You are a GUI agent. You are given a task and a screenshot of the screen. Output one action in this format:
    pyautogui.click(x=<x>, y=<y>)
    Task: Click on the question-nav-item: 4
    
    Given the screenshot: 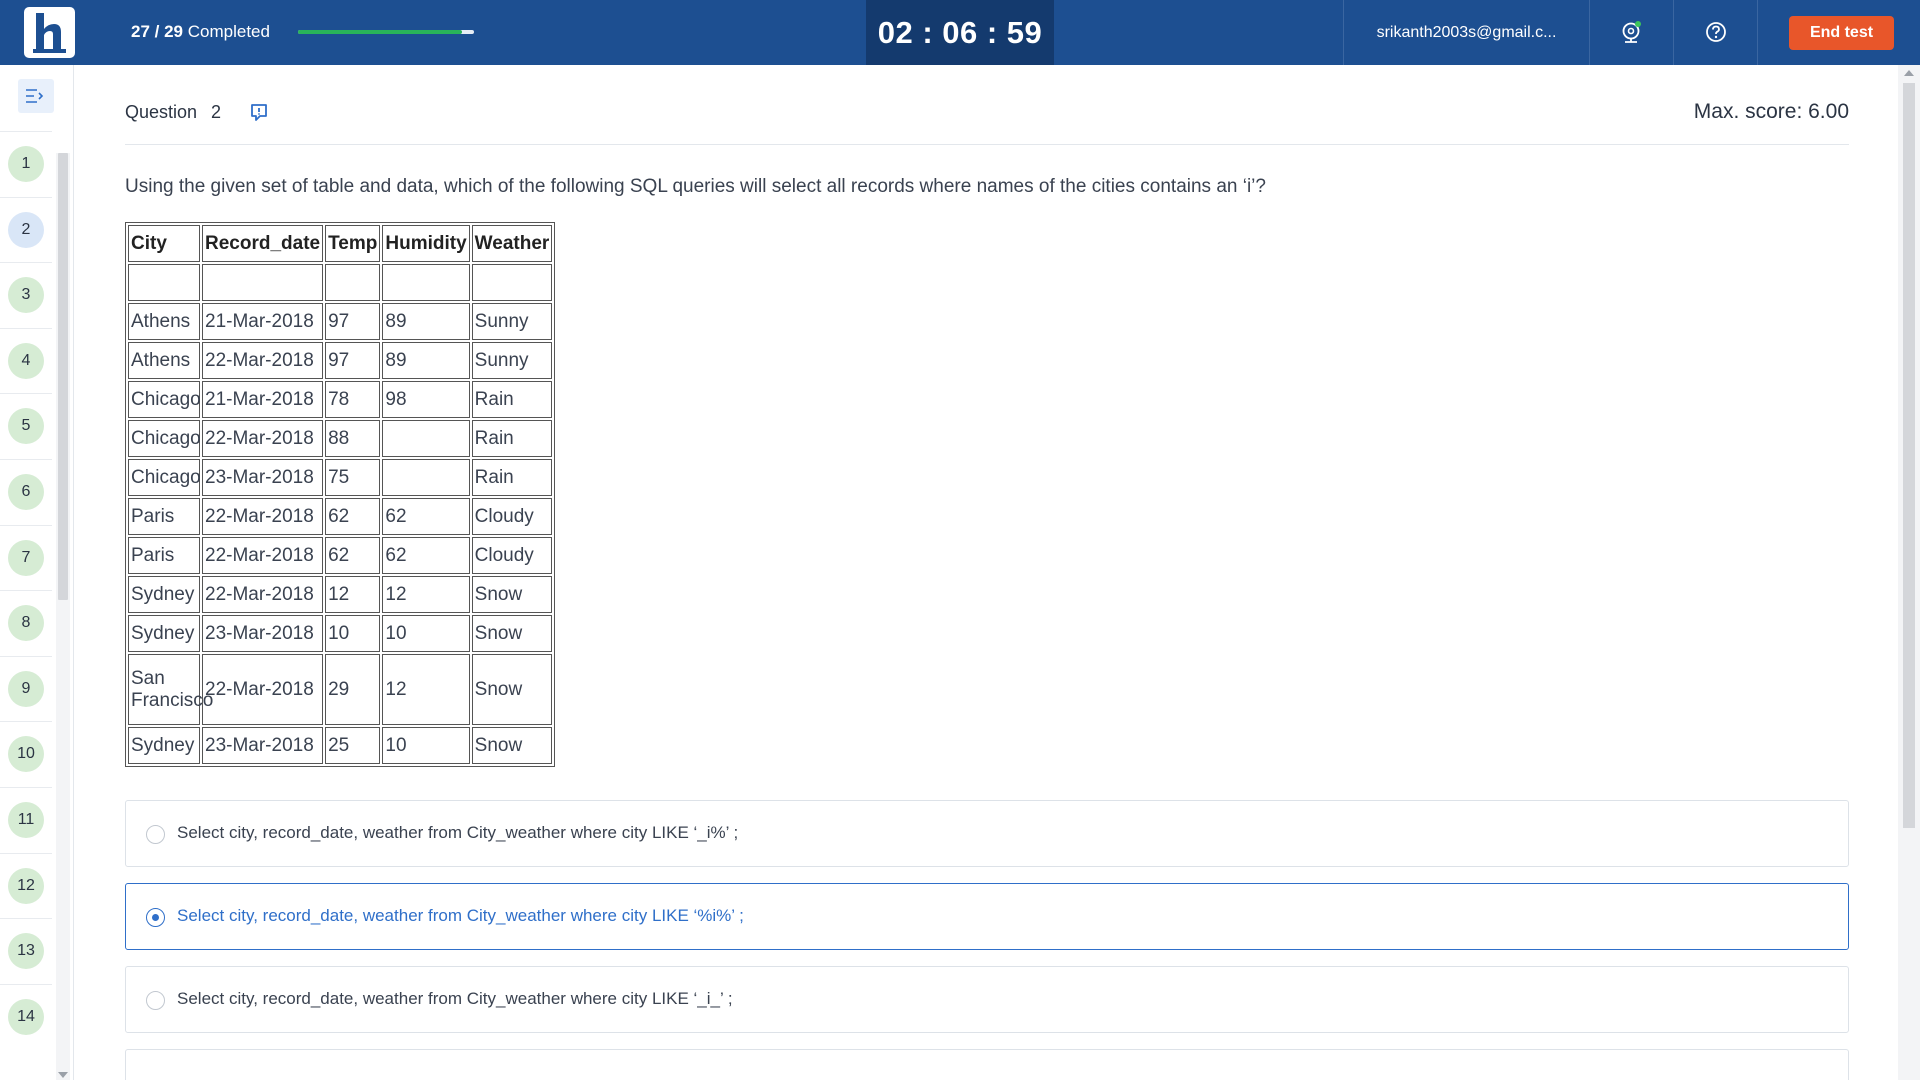 What is the action you would take?
    pyautogui.click(x=26, y=360)
    